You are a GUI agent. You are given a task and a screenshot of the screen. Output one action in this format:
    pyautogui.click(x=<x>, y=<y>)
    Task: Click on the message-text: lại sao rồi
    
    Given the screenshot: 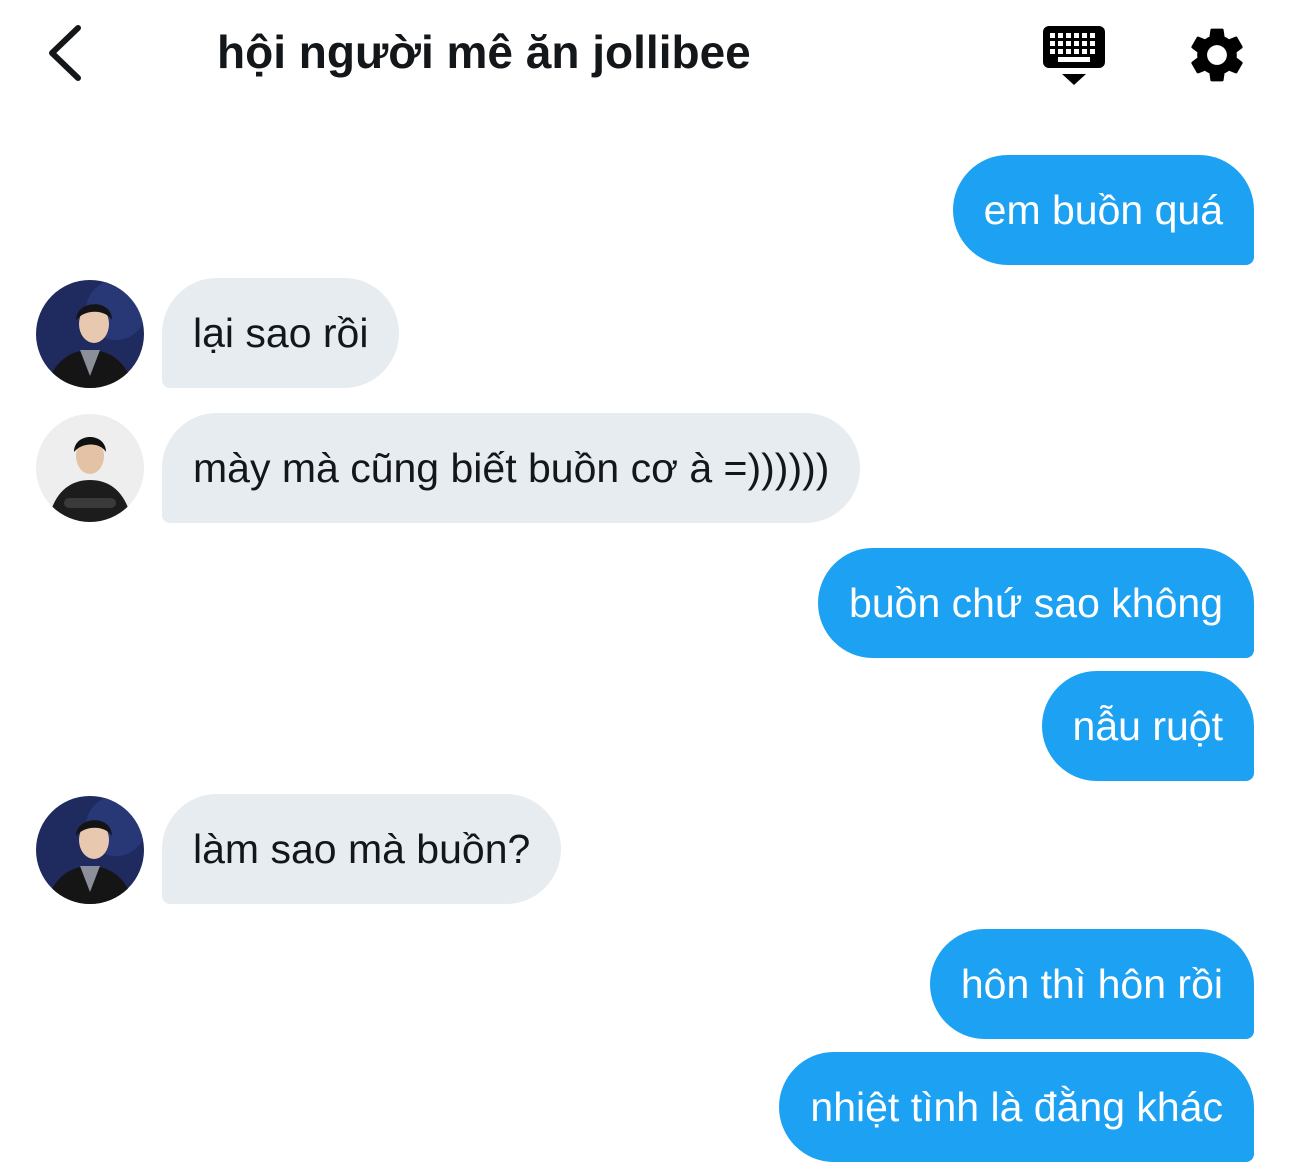 What is the action you would take?
    pyautogui.click(x=281, y=332)
    